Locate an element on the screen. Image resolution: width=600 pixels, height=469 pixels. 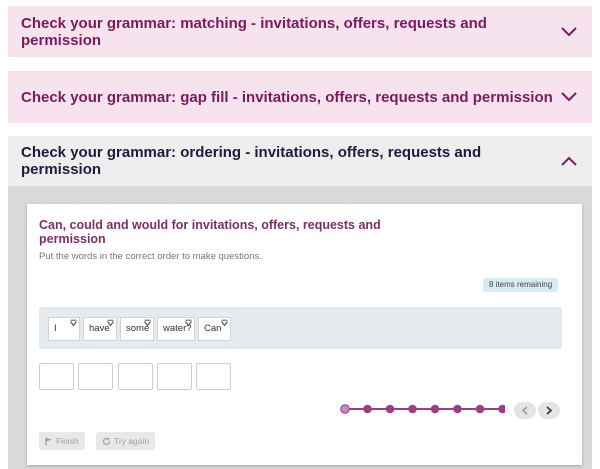
refresh-icon is located at coordinates (106, 441).